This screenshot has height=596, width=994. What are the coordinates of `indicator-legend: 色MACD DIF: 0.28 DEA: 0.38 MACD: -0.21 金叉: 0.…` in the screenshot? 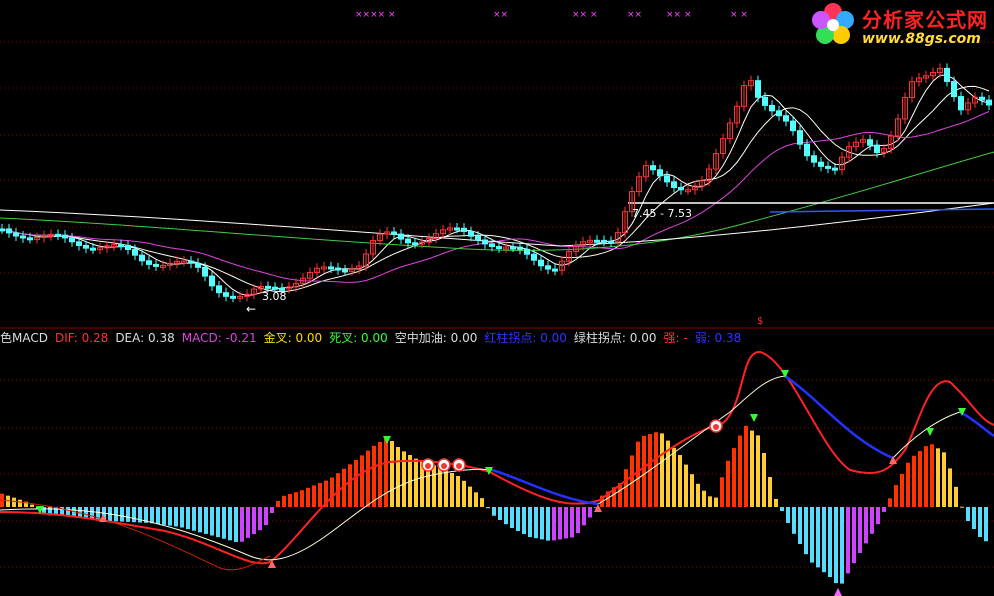 It's located at (374, 338).